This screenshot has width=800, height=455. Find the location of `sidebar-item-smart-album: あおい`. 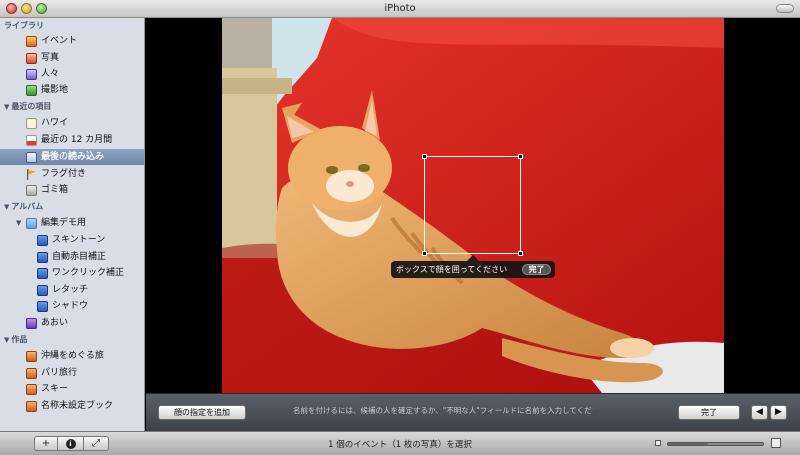

sidebar-item-smart-album: あおい is located at coordinates (72, 323).